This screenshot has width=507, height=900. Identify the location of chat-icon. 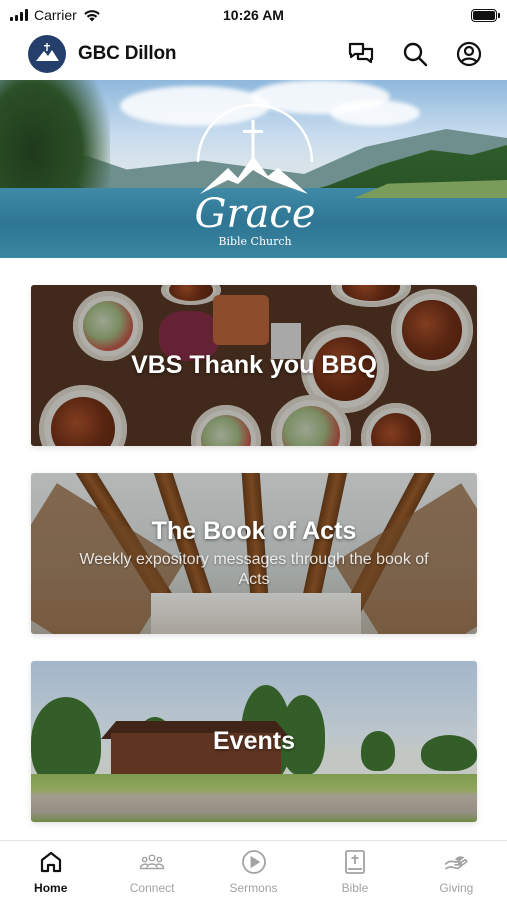
(361, 54).